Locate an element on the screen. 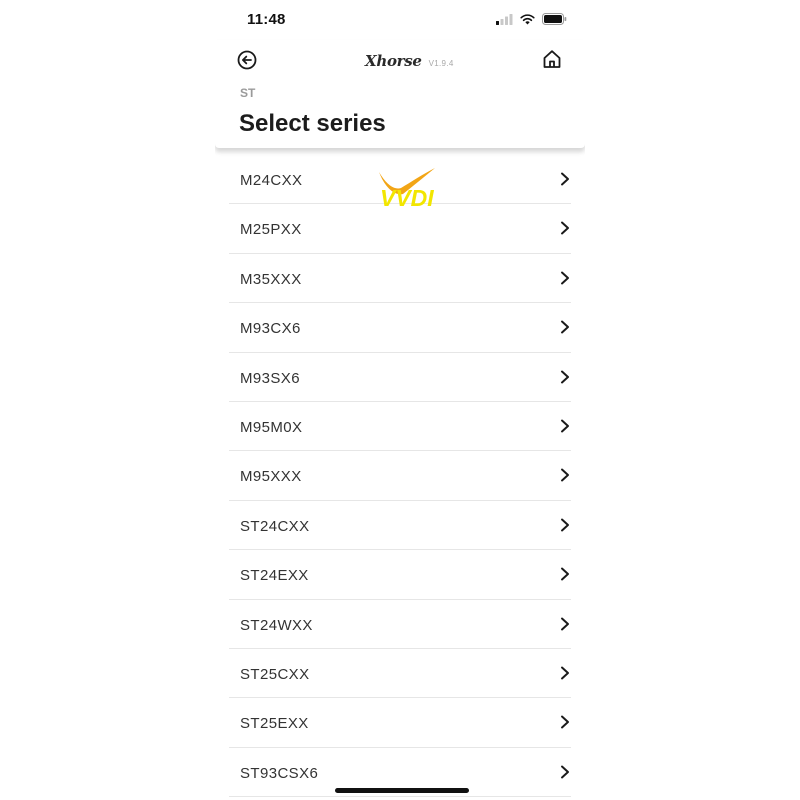 This screenshot has height=800, width=800. list-item: ST25CXX is located at coordinates (400, 674).